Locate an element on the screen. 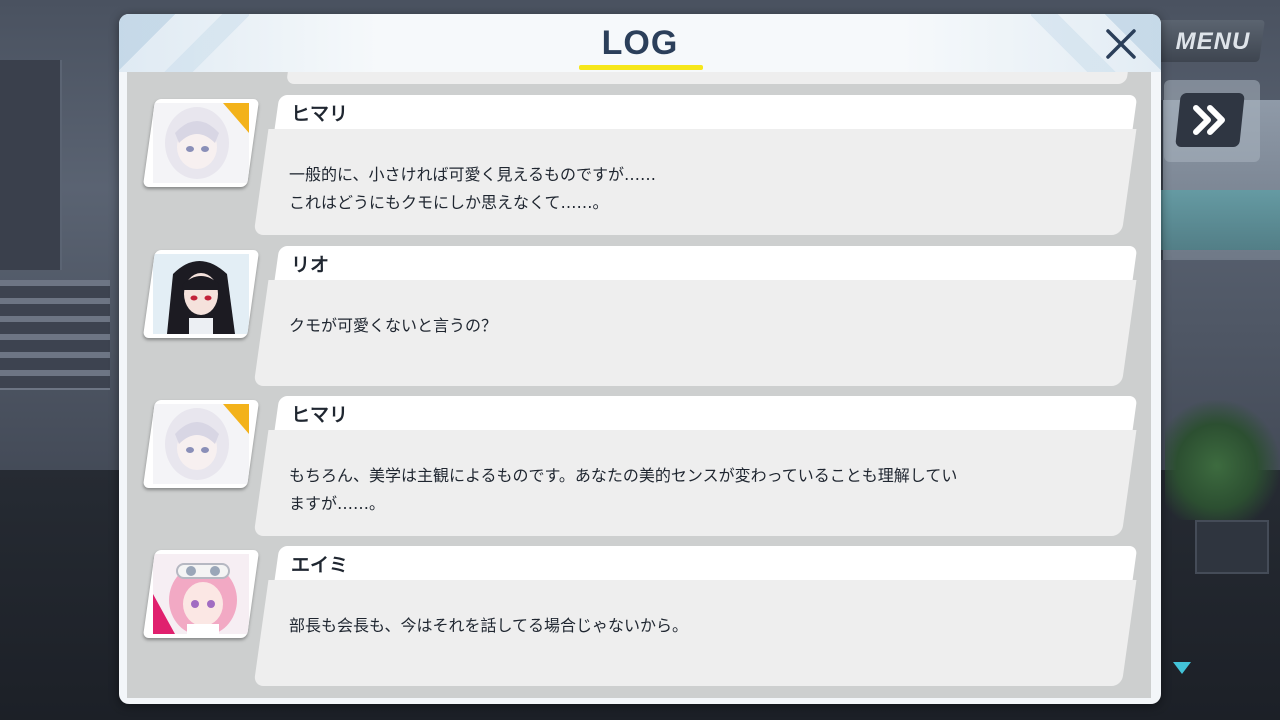 This screenshot has height=720, width=1280. background-left-panel is located at coordinates (31, 165).